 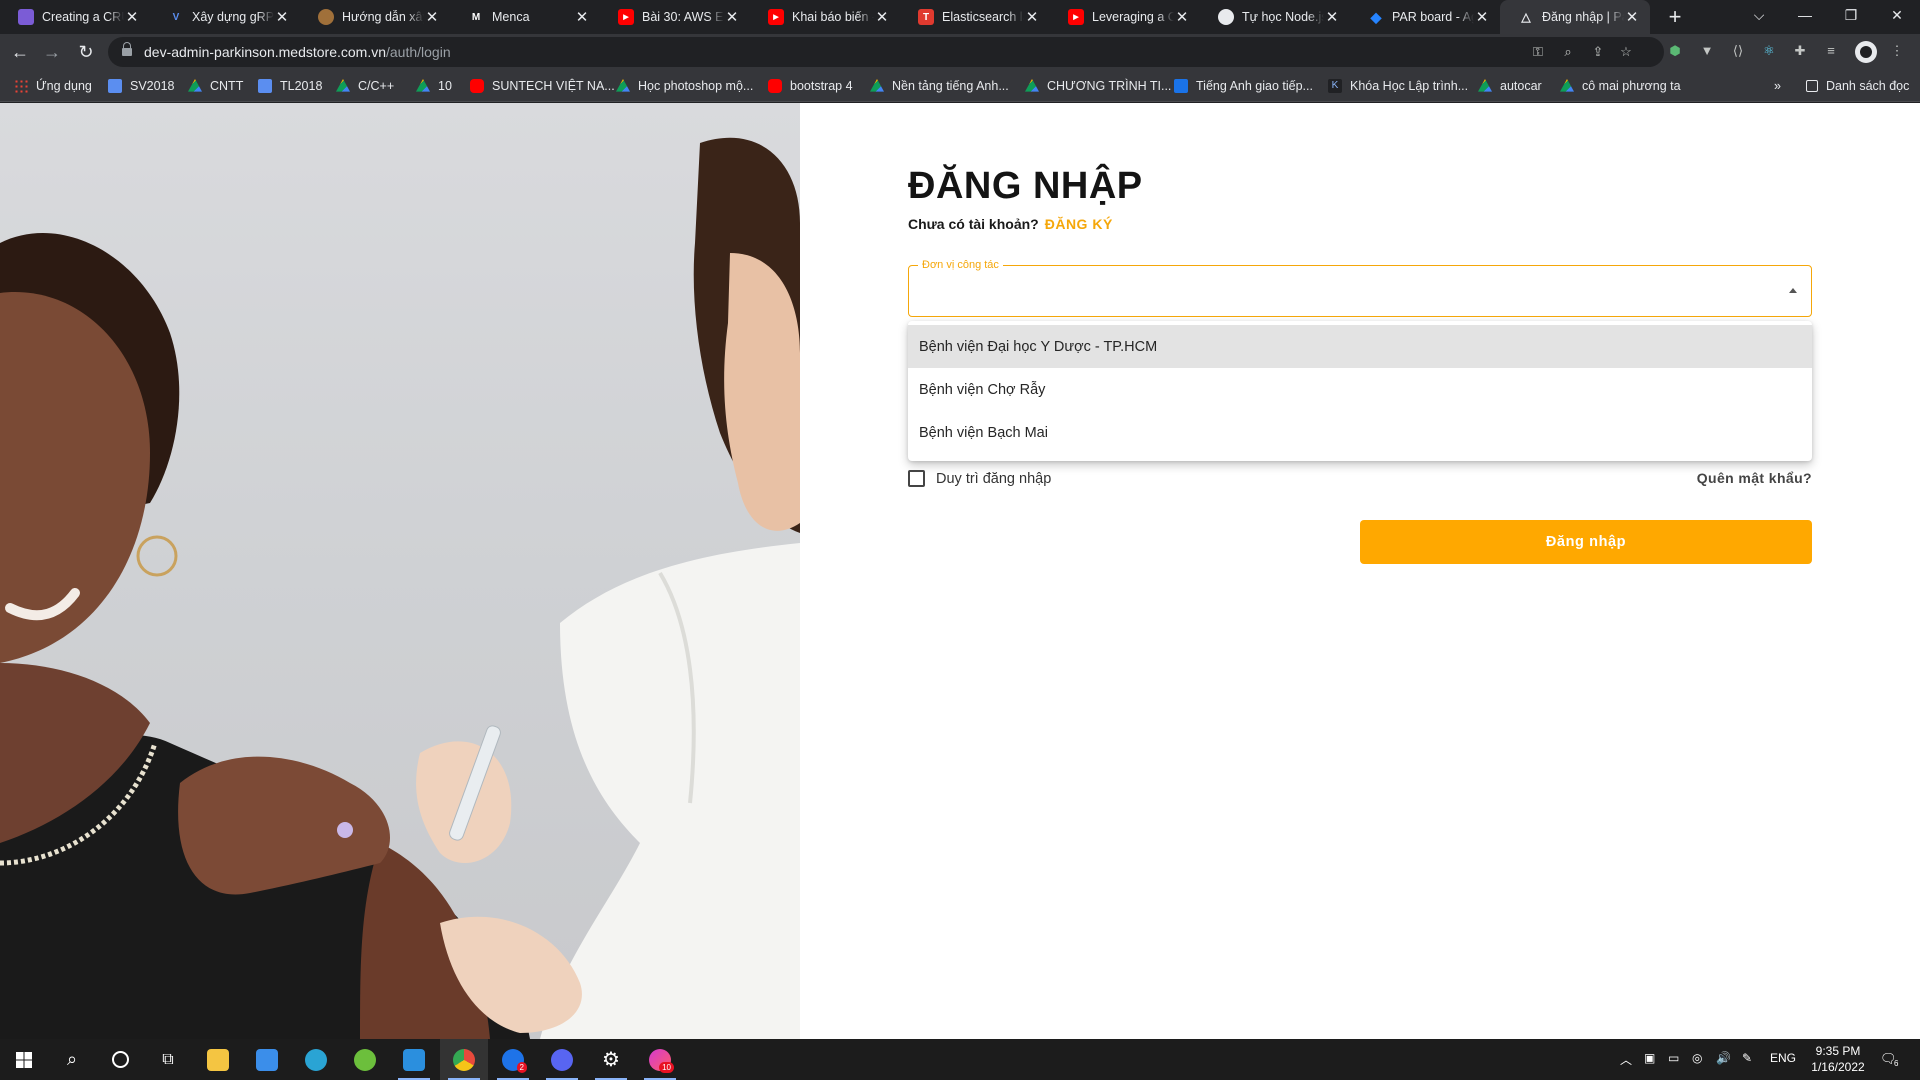 I want to click on tab-xay-dung-grpc: V Xây dựng gRPC ✕, so click(x=225, y=17).